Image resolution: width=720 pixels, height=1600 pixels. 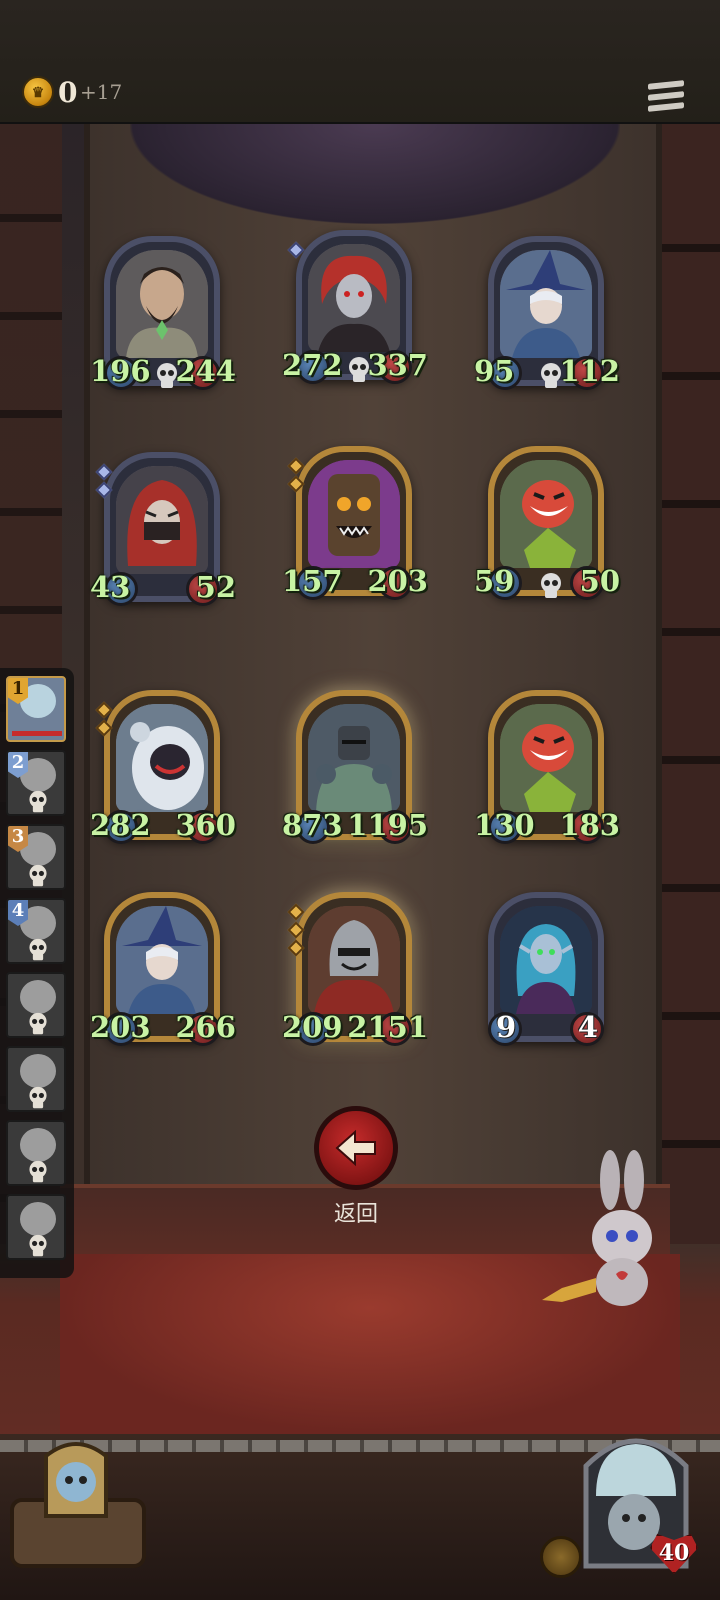 I want to click on gothic-window-arch, so click(x=375, y=174).